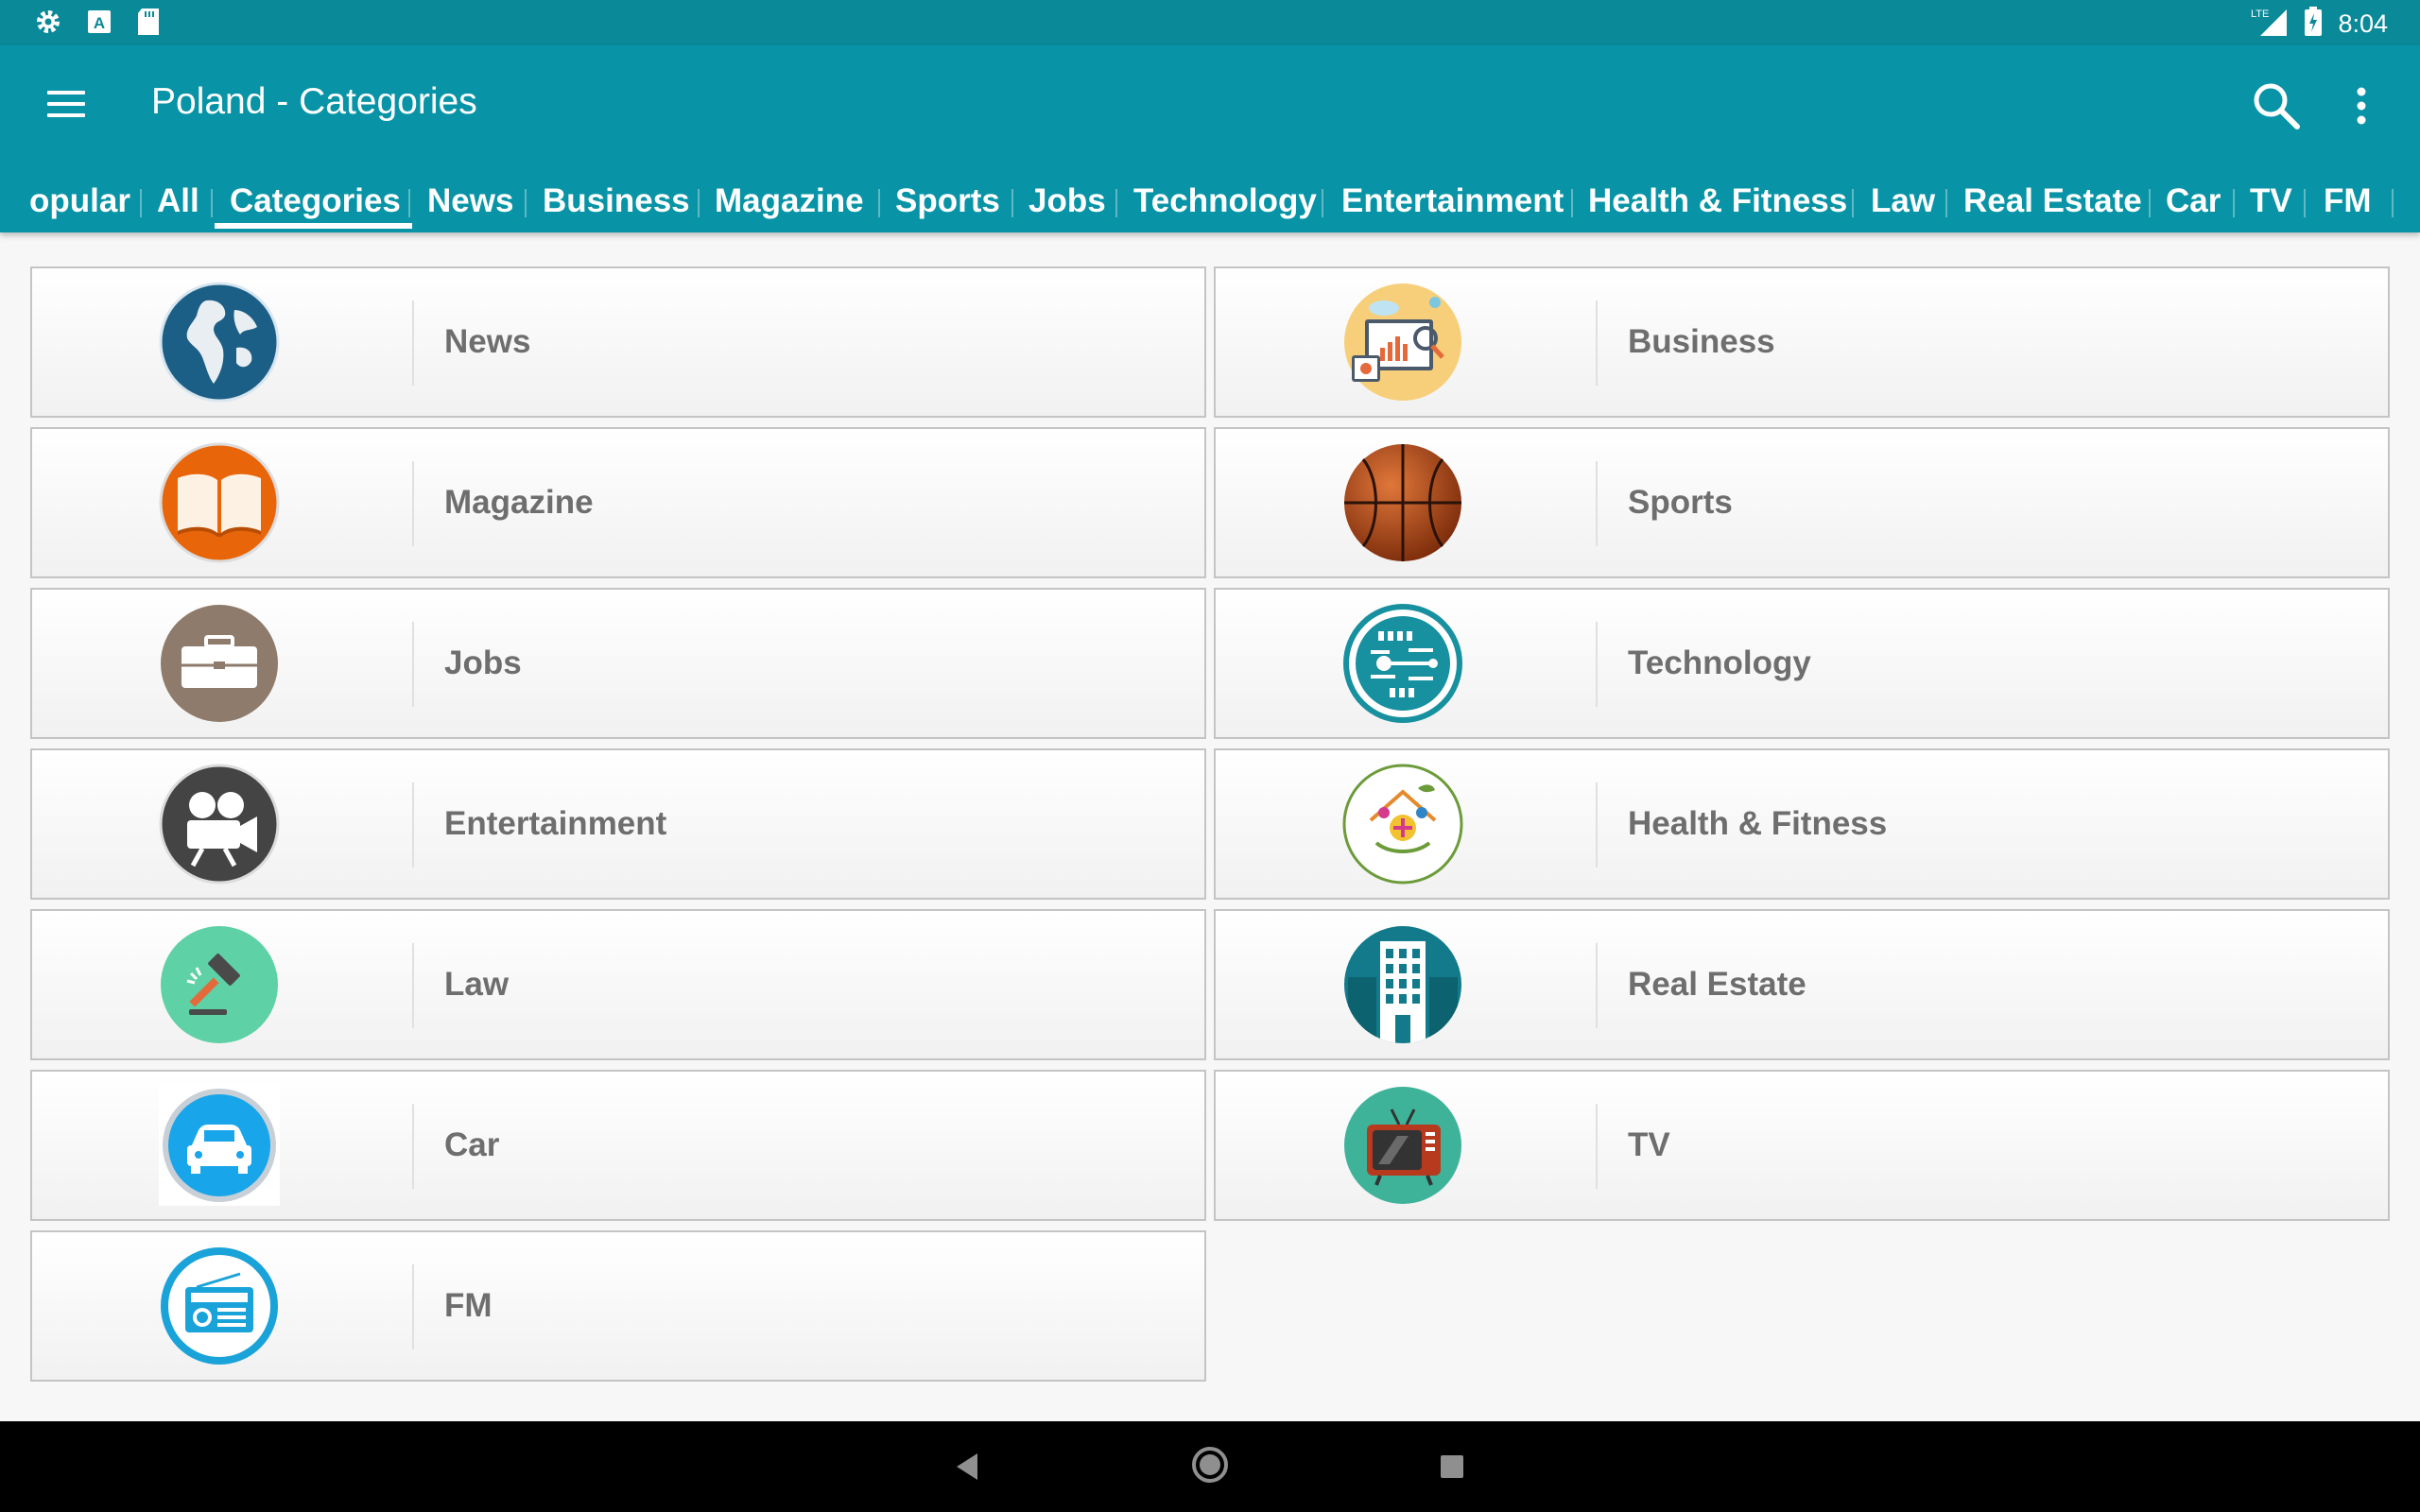  I want to click on category-card-business: Business, so click(1802, 342).